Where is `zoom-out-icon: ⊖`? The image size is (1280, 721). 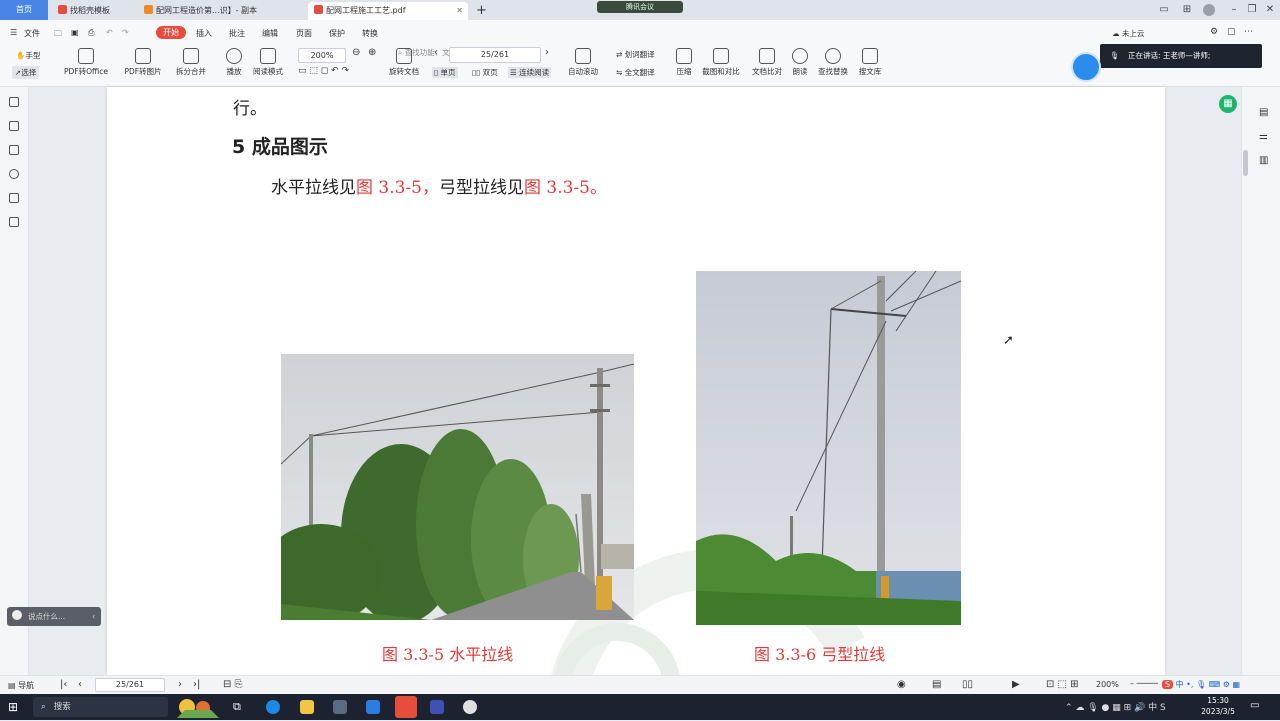
zoom-out-icon: ⊖ is located at coordinates (356, 52).